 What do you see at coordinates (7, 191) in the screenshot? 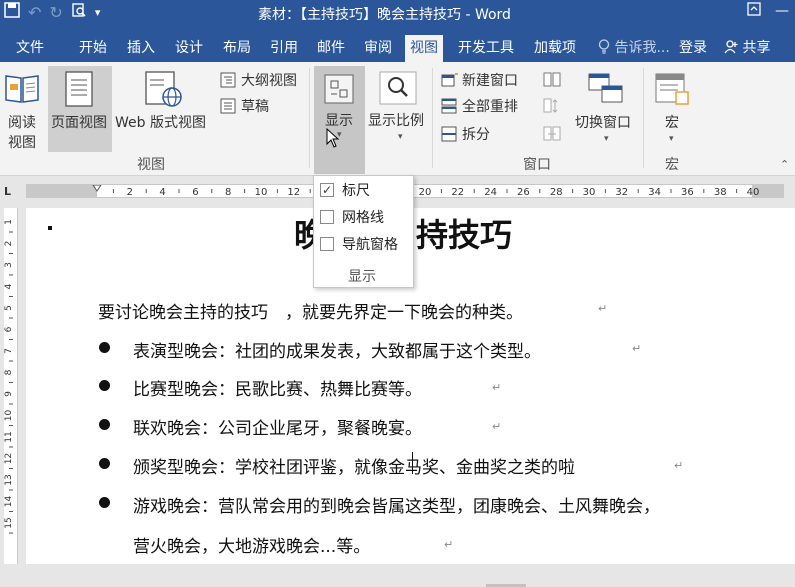
I see `tab-selector-icon: L` at bounding box center [7, 191].